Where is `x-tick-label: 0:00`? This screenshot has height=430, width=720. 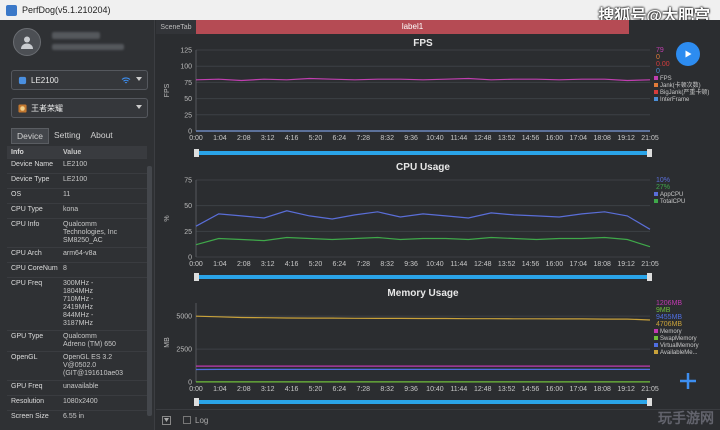
x-tick-label: 0:00 is located at coordinates (196, 138).